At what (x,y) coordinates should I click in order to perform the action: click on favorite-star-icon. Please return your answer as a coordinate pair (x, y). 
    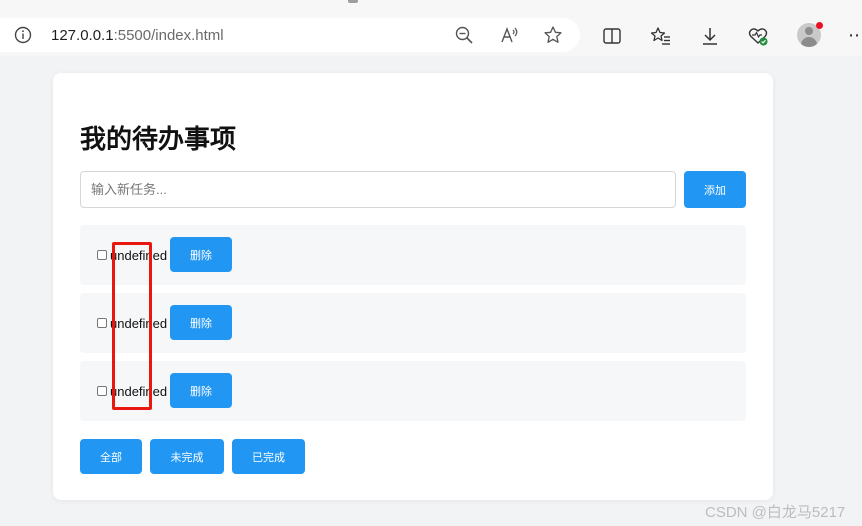
    Looking at the image, I should click on (553, 35).